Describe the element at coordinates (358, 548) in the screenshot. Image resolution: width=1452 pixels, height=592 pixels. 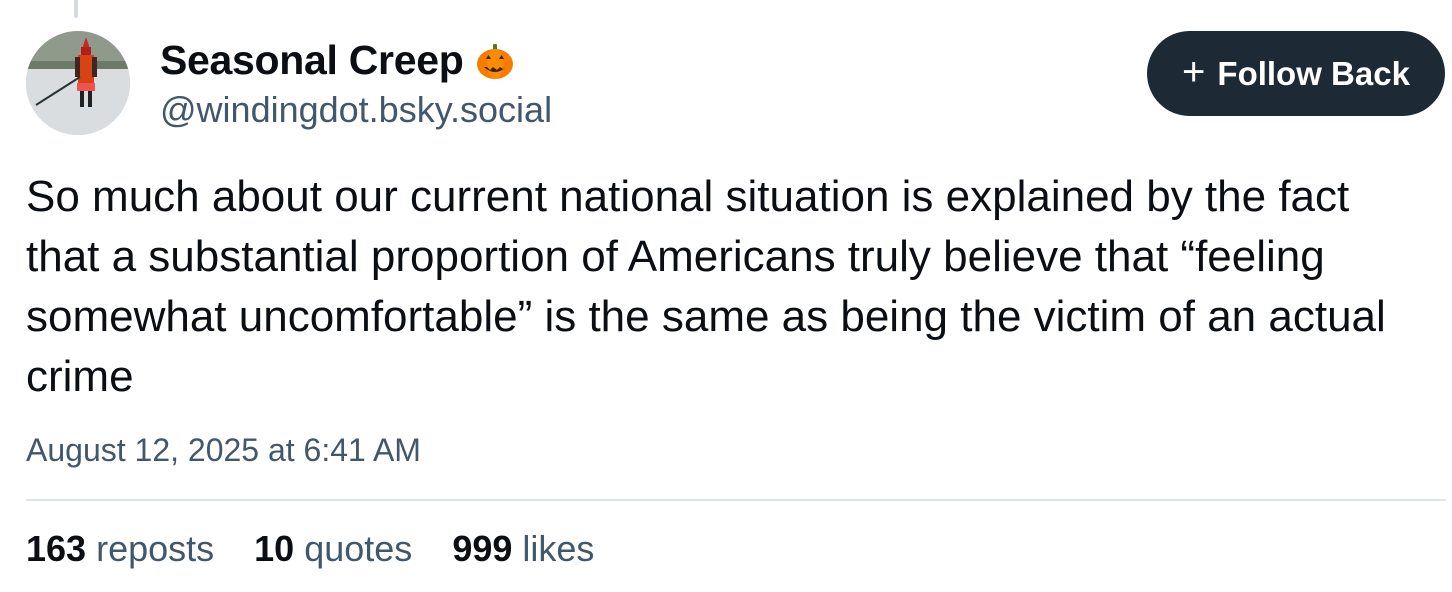
I see `quotes-label: quotes` at that location.